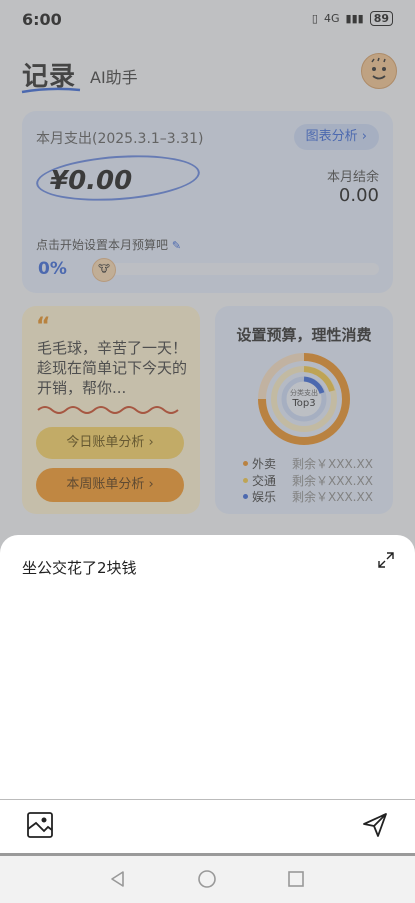 This screenshot has height=903, width=415. I want to click on send-icon, so click(375, 825).